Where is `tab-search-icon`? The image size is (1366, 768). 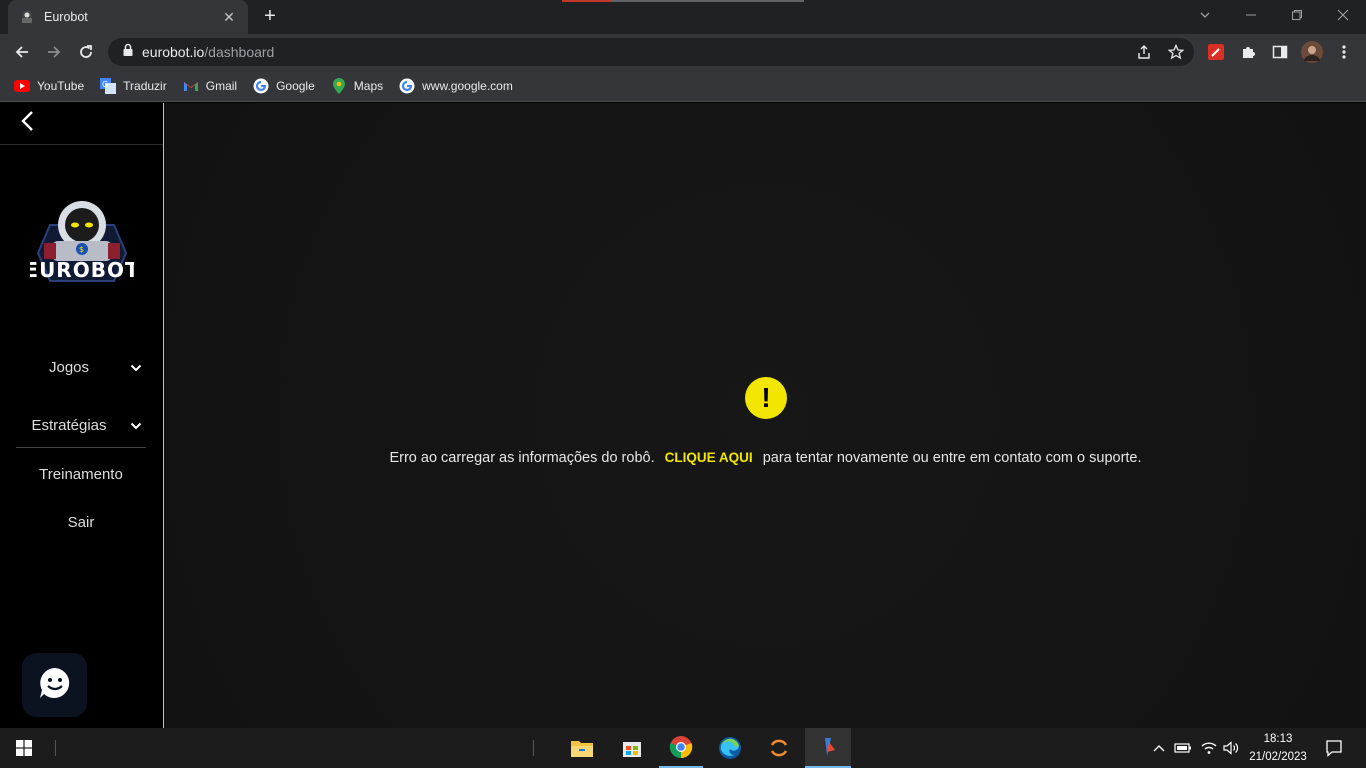
tab-search-icon is located at coordinates (1205, 15).